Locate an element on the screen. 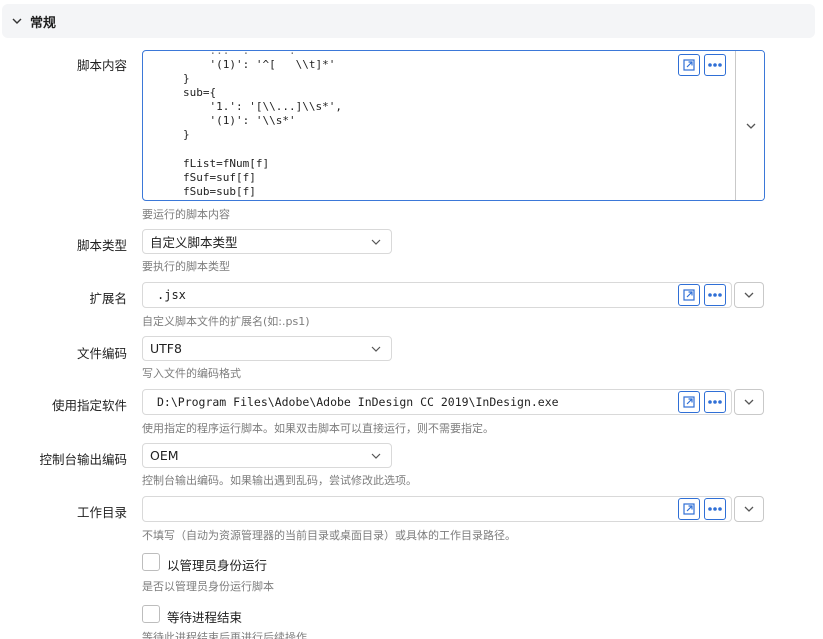  extension-open-button is located at coordinates (689, 295).